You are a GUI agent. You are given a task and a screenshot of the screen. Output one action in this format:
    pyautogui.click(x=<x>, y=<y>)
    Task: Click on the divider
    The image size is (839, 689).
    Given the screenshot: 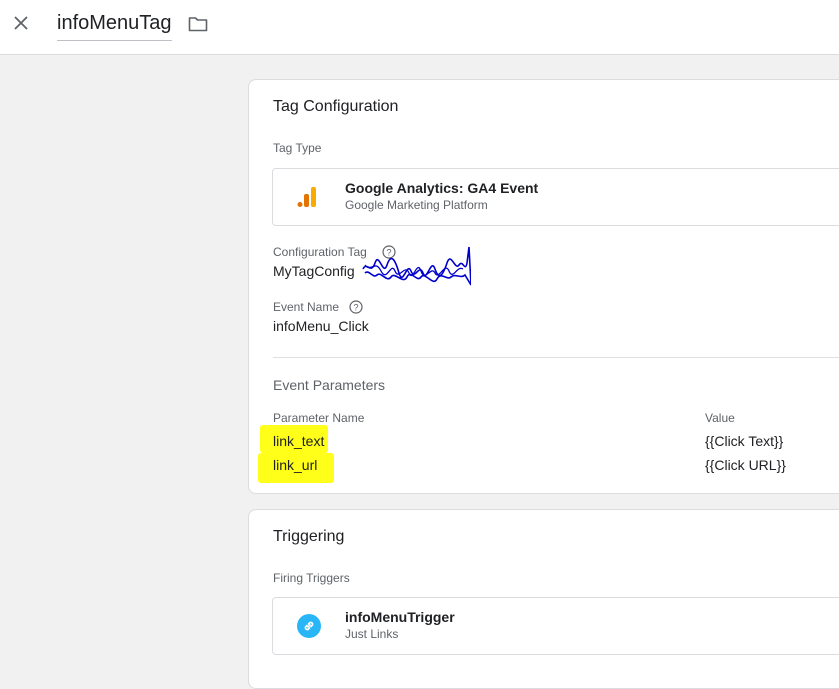 What is the action you would take?
    pyautogui.click(x=556, y=357)
    